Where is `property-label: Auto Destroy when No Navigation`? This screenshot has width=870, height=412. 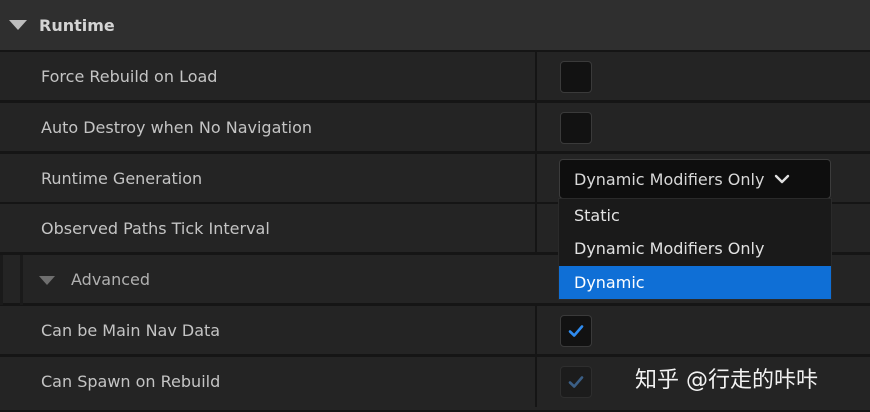
property-label: Auto Destroy when No Navigation is located at coordinates (177, 127).